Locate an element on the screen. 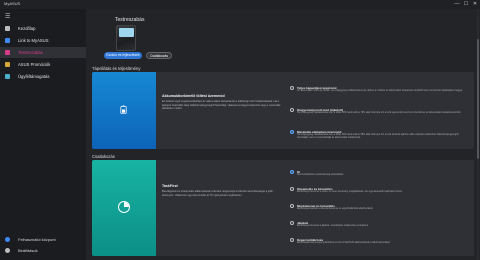 The height and width of the screenshot is (260, 480). gear-icon is located at coordinates (7, 250).